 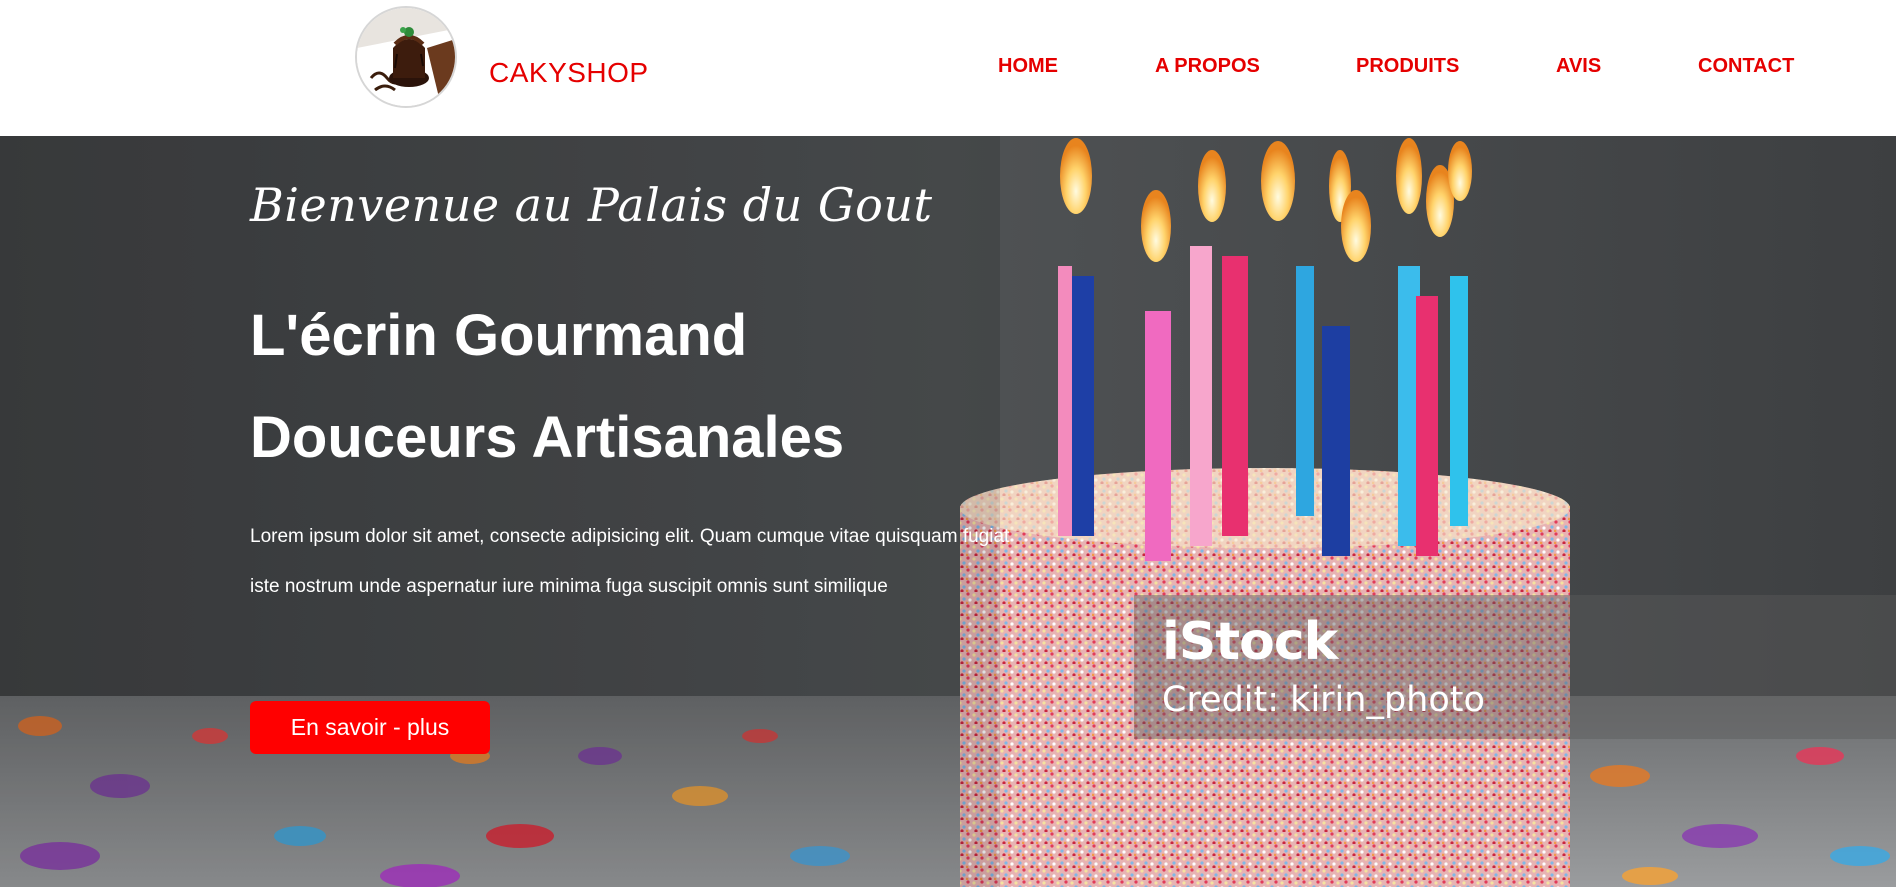 What do you see at coordinates (547, 437) in the screenshot?
I see `hero-title-line2: Douceurs Artisanales` at bounding box center [547, 437].